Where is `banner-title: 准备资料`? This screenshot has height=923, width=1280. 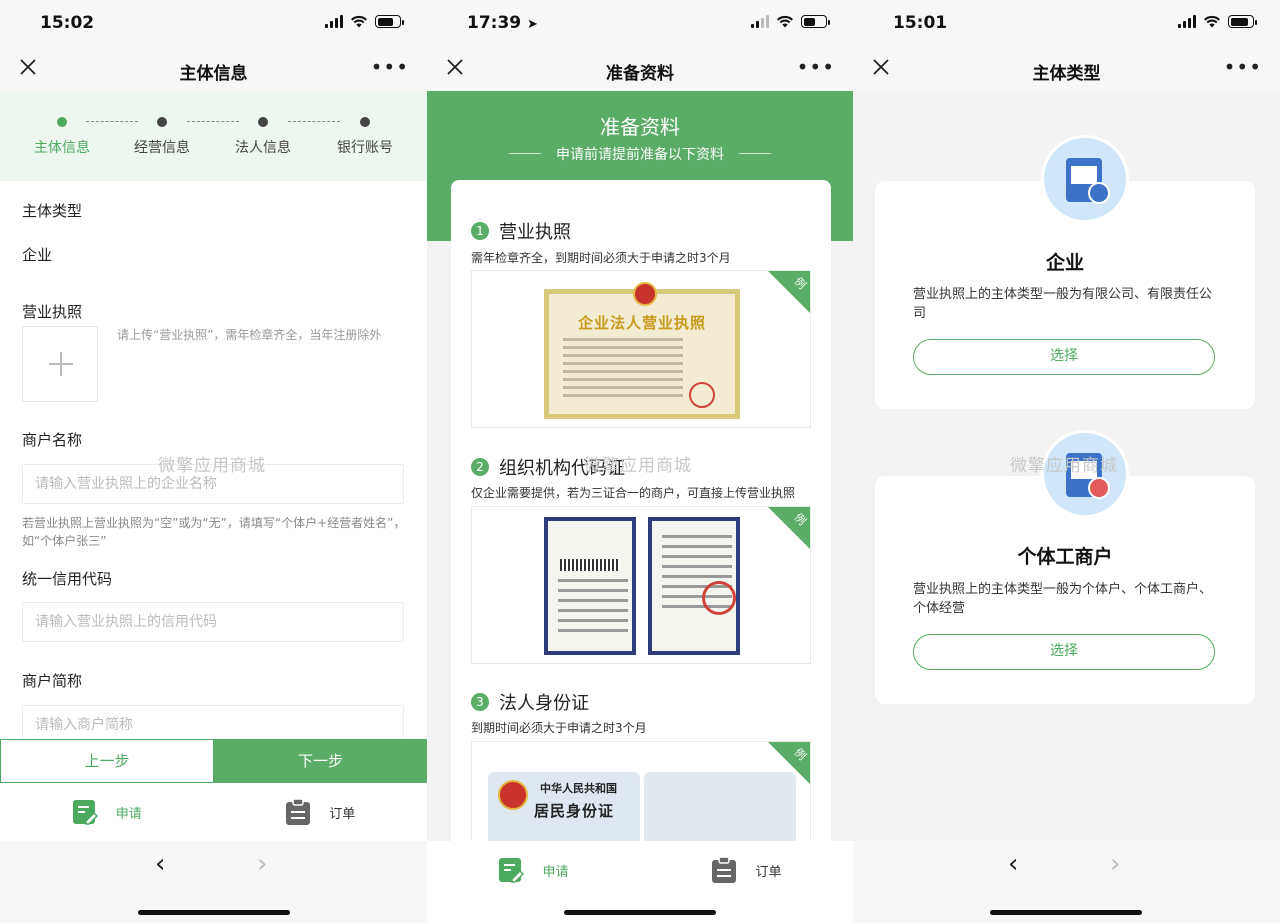
banner-title: 准备资料 is located at coordinates (640, 127).